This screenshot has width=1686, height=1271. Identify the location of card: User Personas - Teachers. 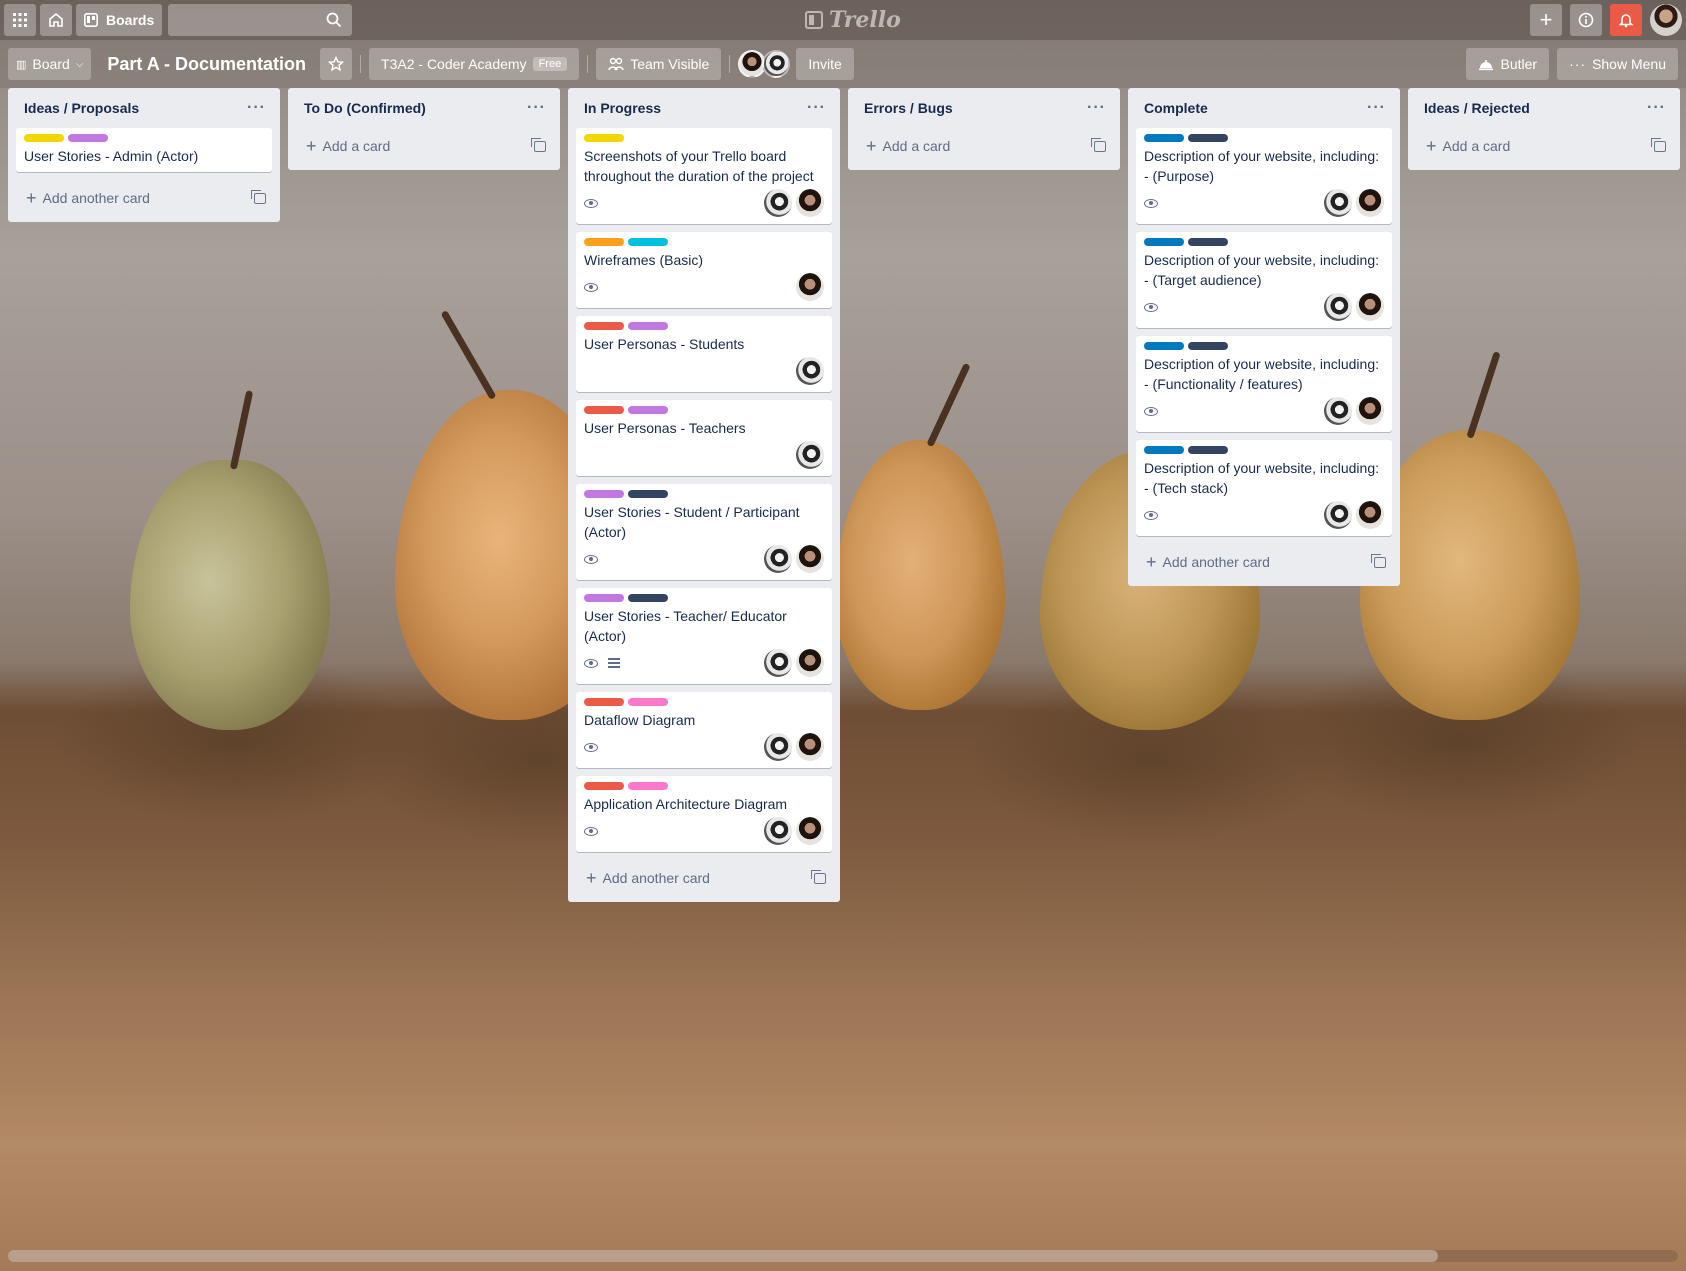
(704, 438).